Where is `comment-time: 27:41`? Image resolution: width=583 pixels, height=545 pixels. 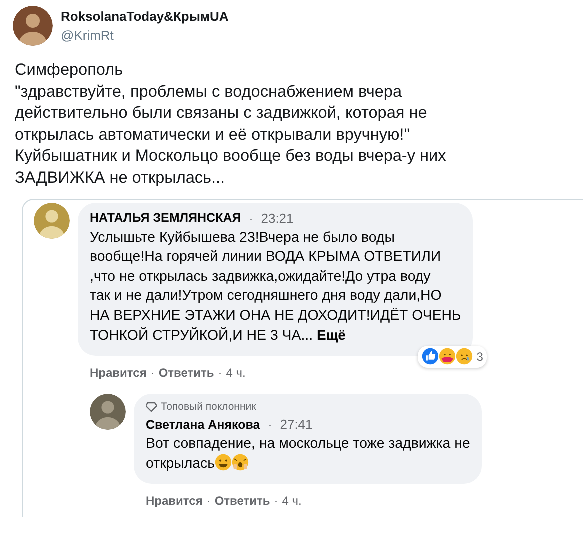 comment-time: 27:41 is located at coordinates (296, 425).